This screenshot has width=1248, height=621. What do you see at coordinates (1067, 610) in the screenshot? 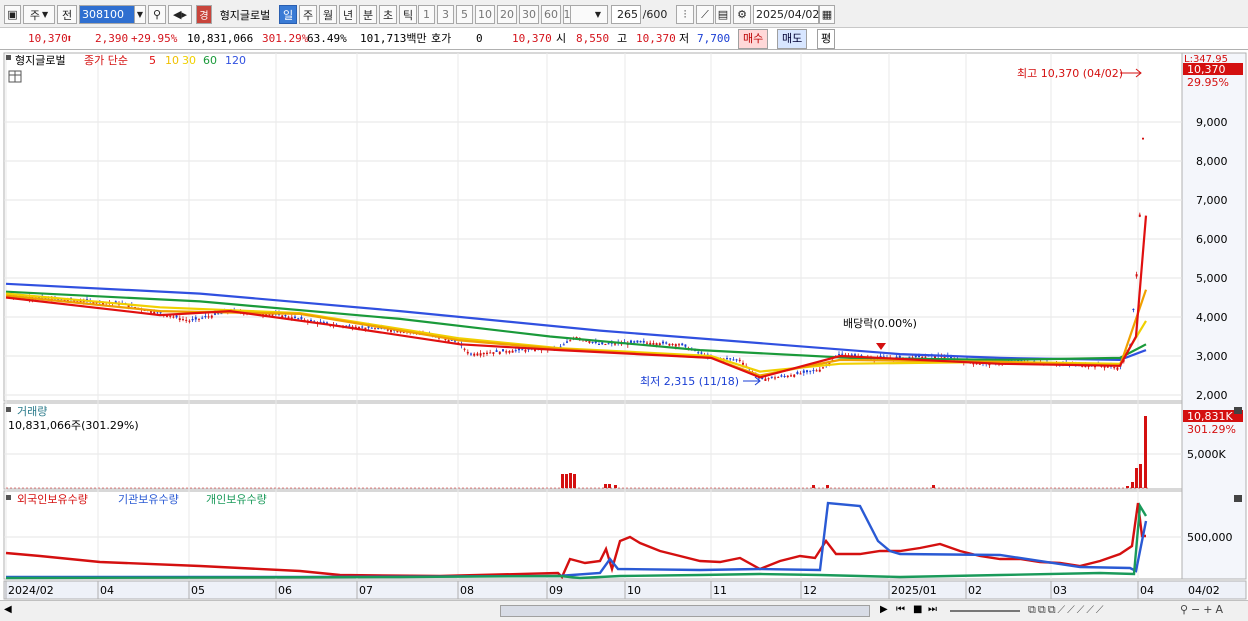
I see `chart-tools-icons: ⧉⧉⧉⟋⟋⟋⟋⟋` at bounding box center [1067, 610].